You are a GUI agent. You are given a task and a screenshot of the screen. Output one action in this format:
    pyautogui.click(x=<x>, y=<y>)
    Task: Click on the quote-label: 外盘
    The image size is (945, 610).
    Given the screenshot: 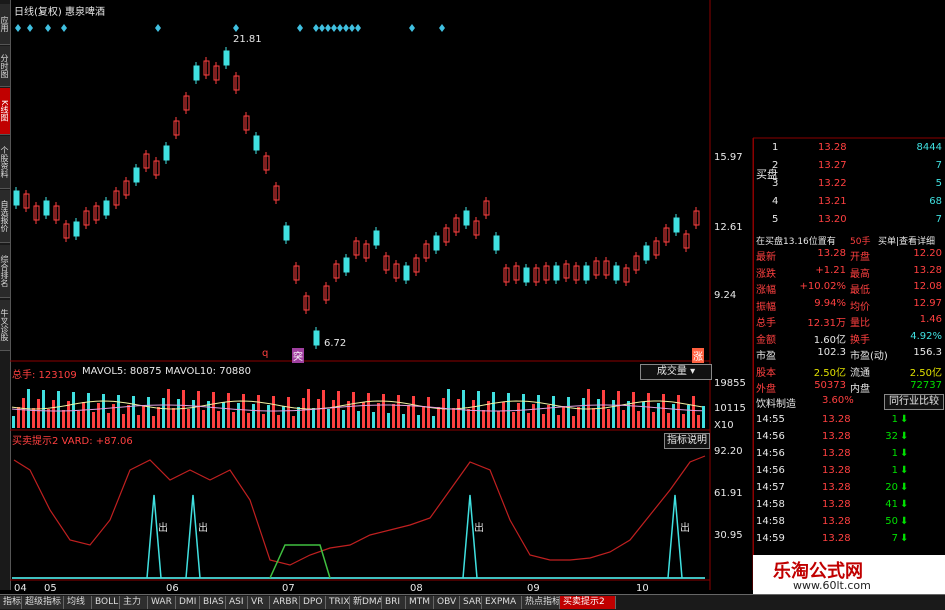 What is the action you would take?
    pyautogui.click(x=766, y=389)
    